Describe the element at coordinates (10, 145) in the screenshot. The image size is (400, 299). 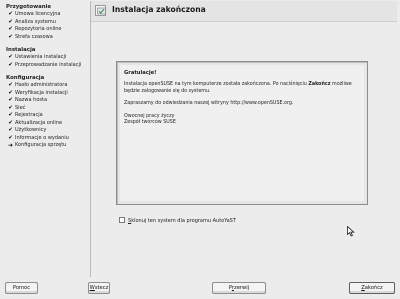
I see `arrow-right-icon: ➜` at that location.